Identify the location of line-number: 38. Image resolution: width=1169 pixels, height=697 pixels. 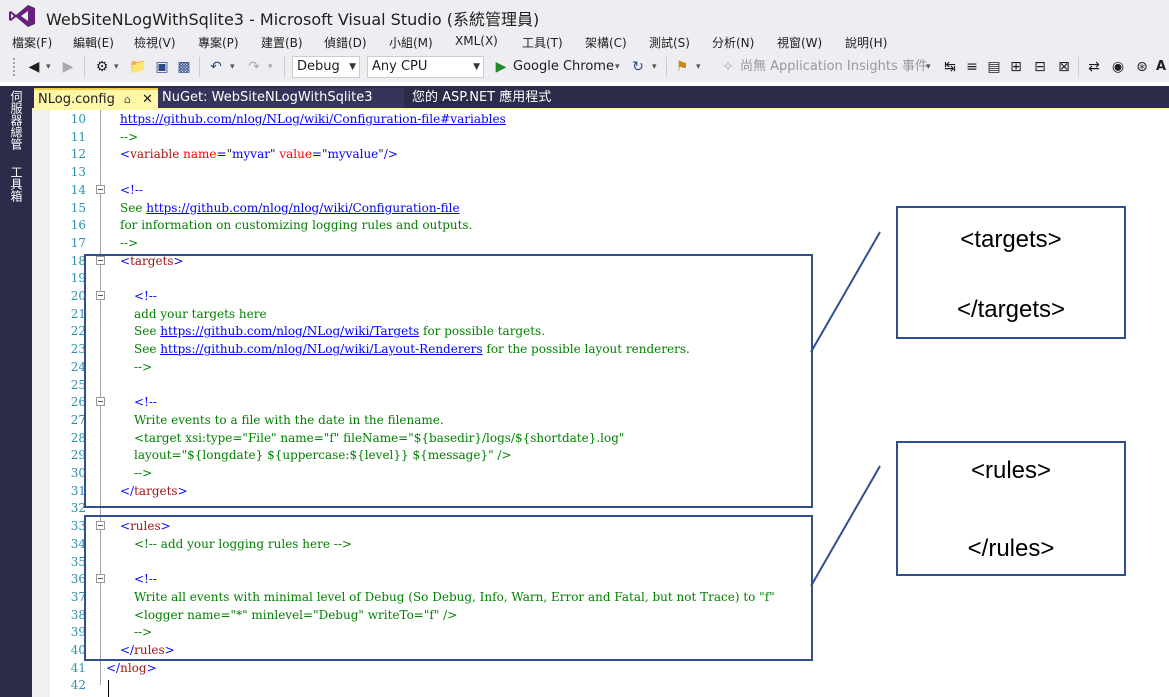
(78, 614).